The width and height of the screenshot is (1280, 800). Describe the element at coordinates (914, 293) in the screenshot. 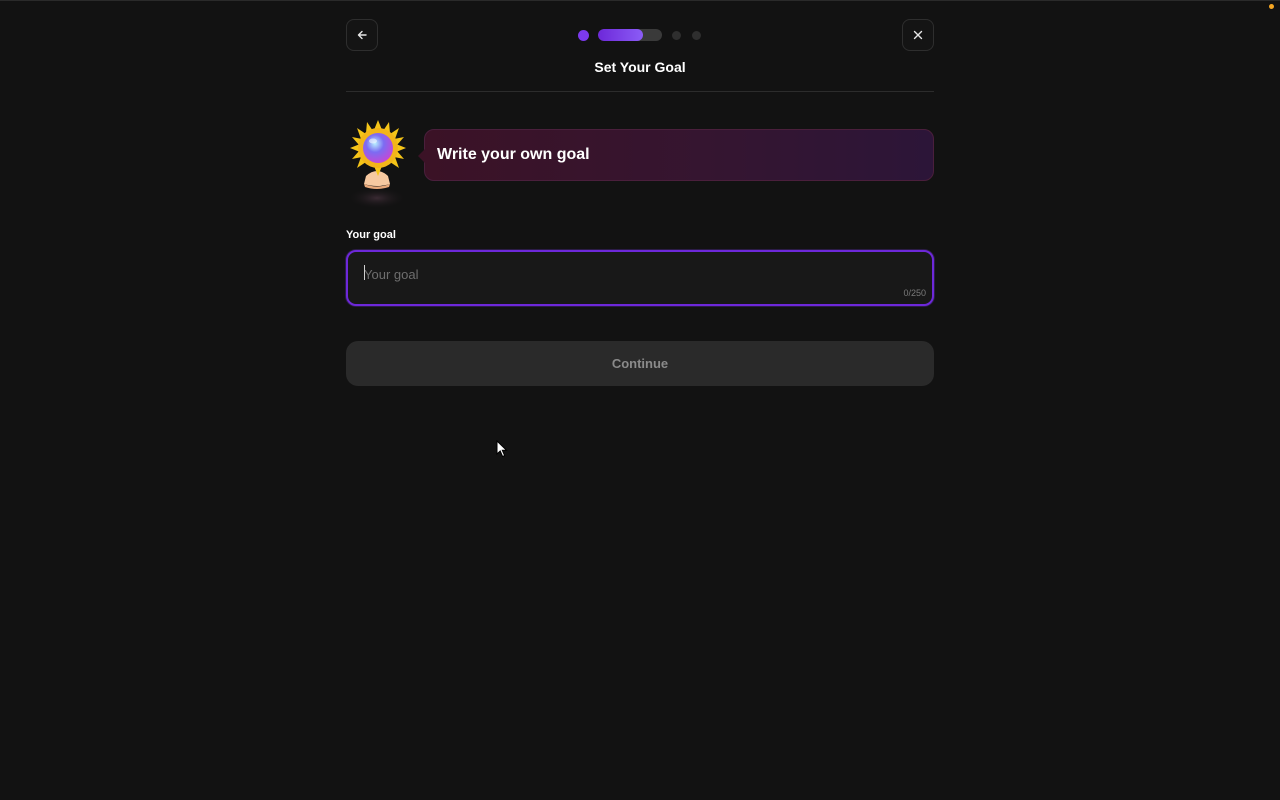

I see `character-counter: 0/250` at that location.